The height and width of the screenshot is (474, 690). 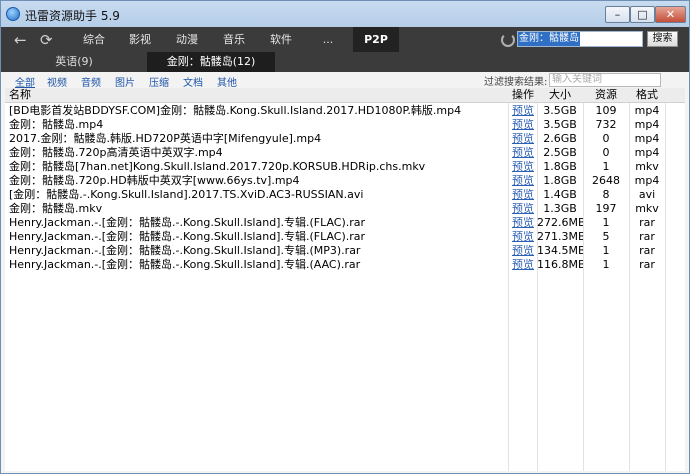 I want to click on result-tabs: 英语(9) 金刚：骷髅岛(12), so click(x=345, y=62).